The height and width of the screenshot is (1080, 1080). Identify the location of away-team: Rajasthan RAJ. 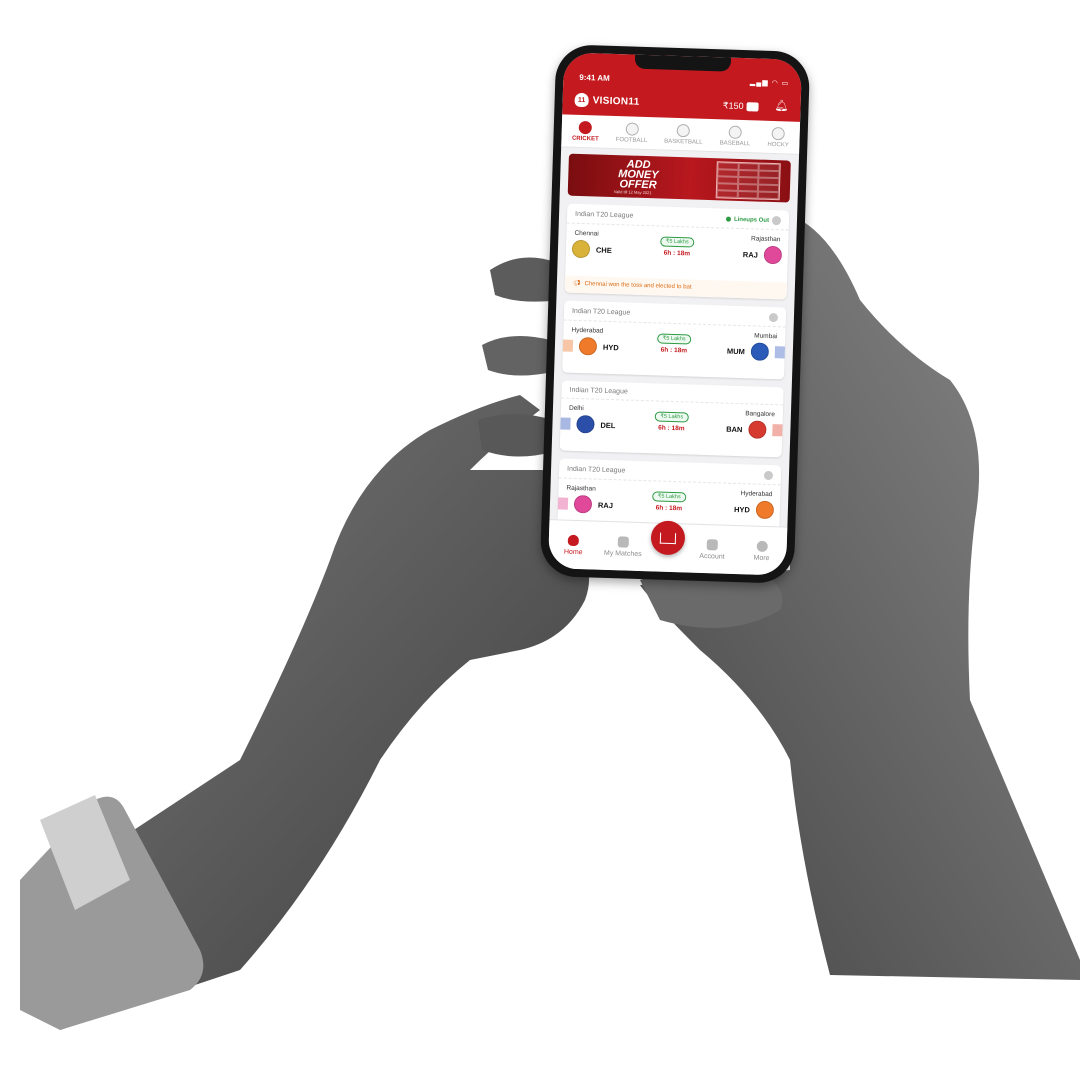
(749, 249).